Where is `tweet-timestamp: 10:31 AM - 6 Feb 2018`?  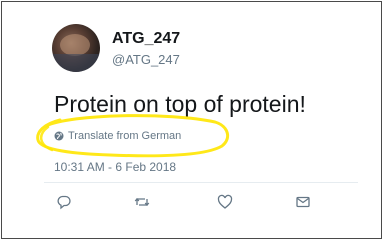
tweet-timestamp: 10:31 AM - 6 Feb 2018 is located at coordinates (115, 167).